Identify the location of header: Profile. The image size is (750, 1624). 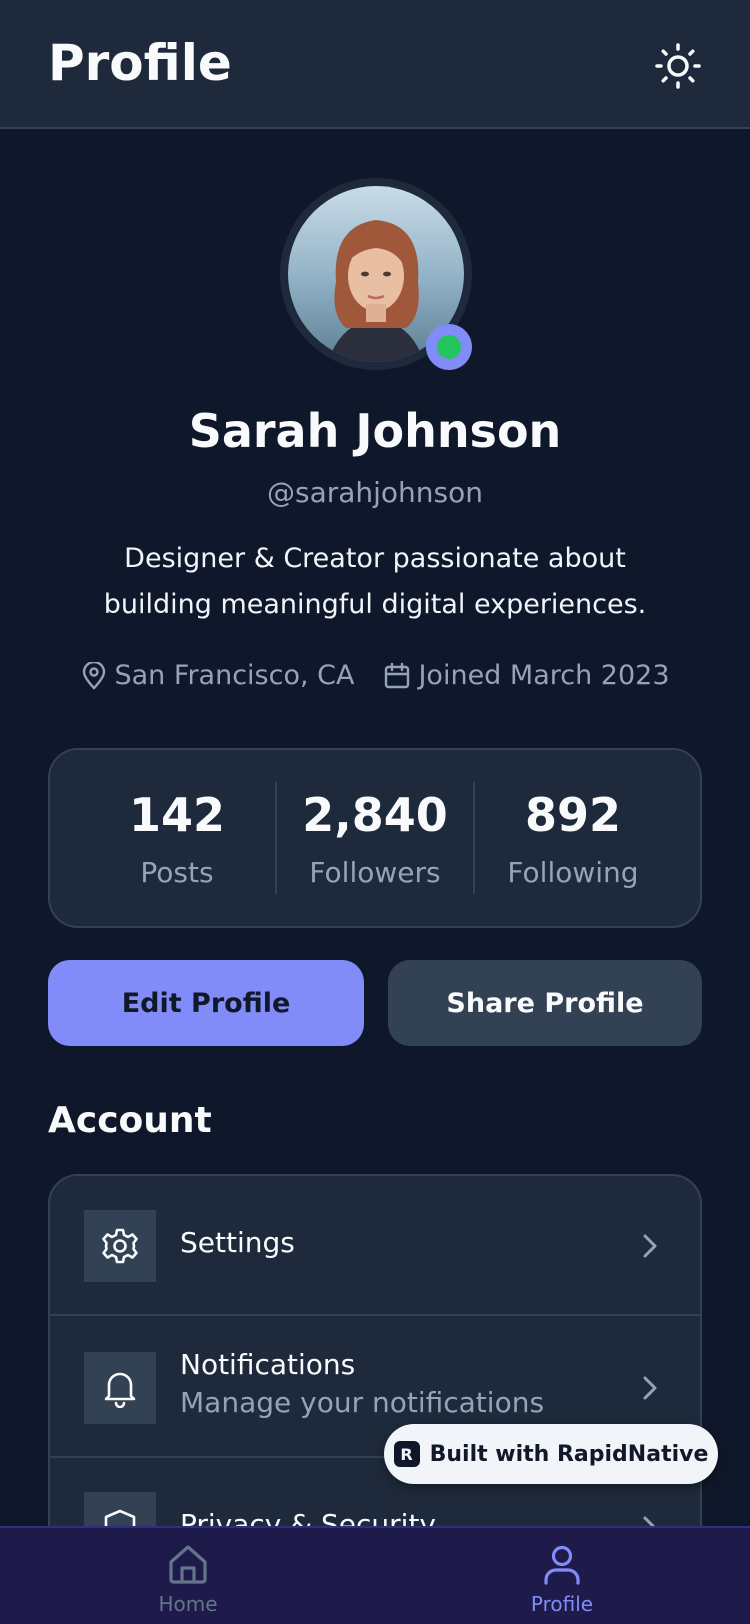
(375, 64).